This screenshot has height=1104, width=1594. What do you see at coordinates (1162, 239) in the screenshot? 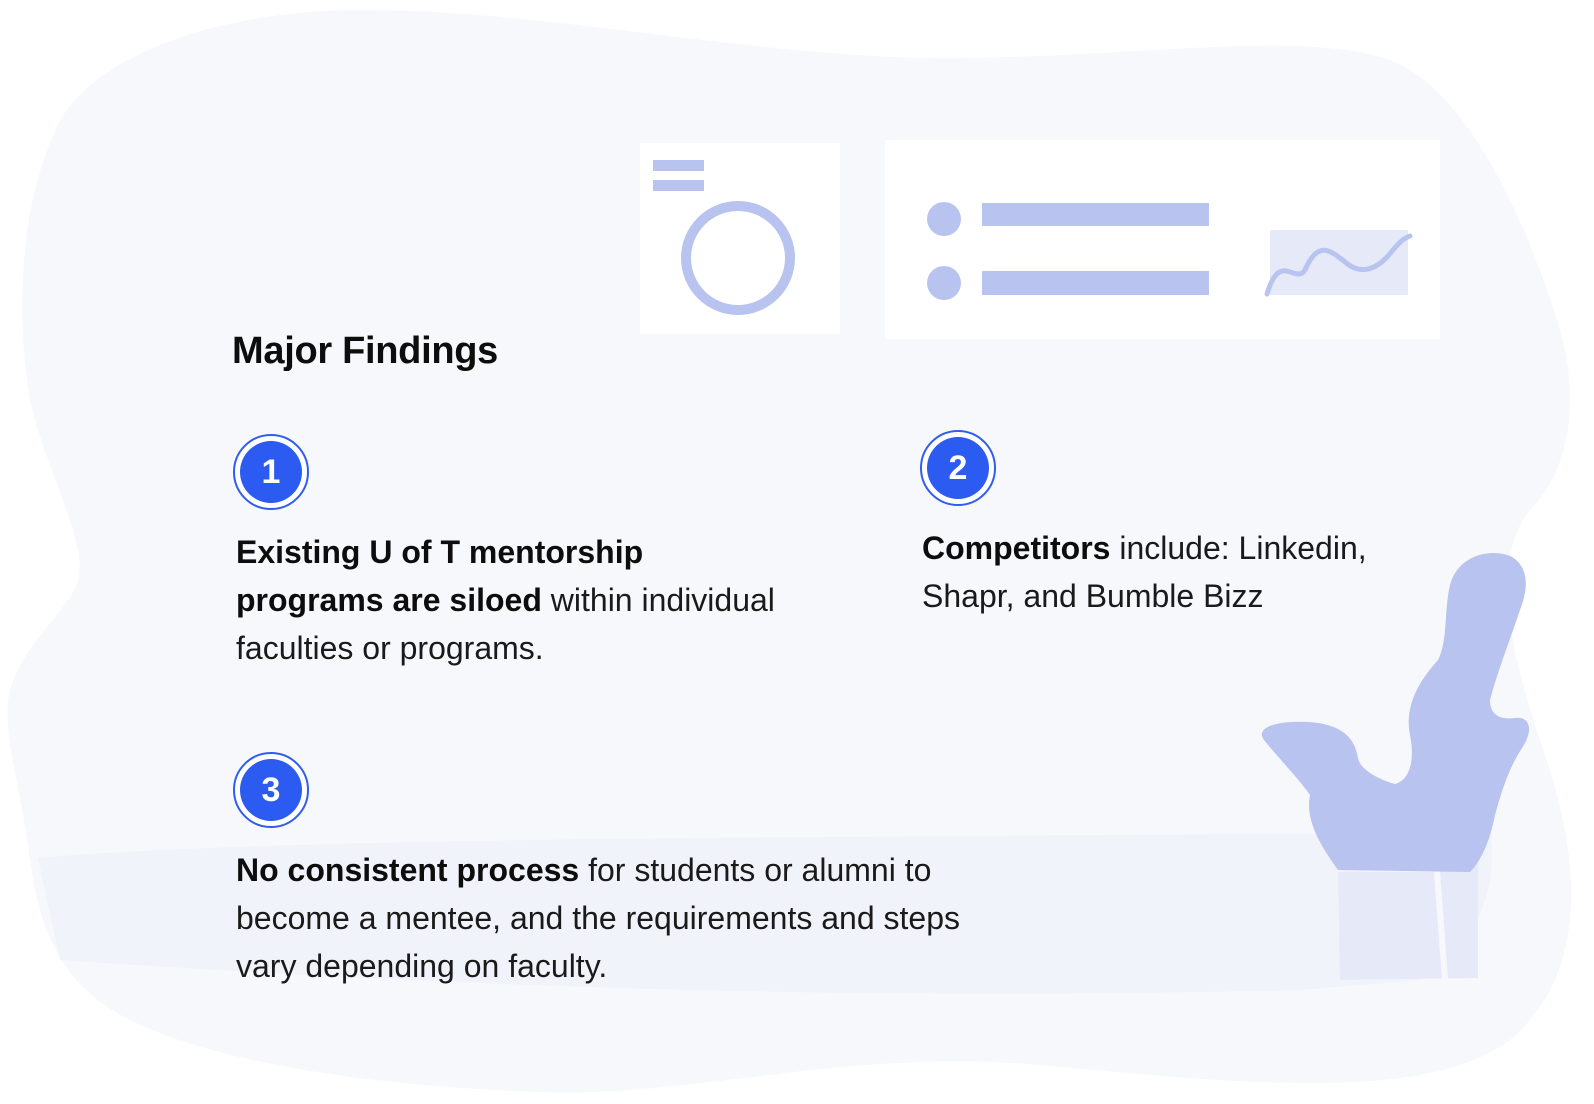
I see `list-chart-card-icon` at bounding box center [1162, 239].